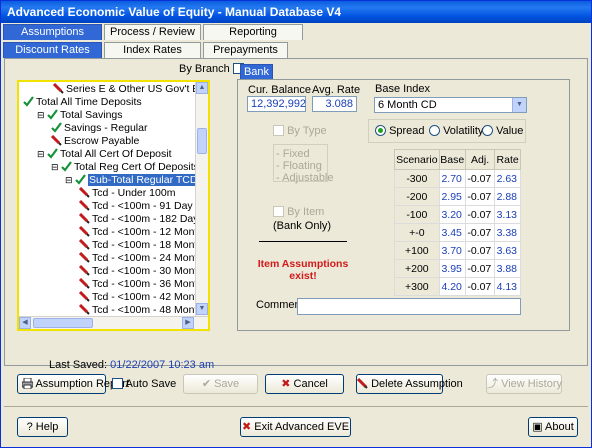  Describe the element at coordinates (73, 384) in the screenshot. I see `assumption-report-button: Assumption Report` at that location.